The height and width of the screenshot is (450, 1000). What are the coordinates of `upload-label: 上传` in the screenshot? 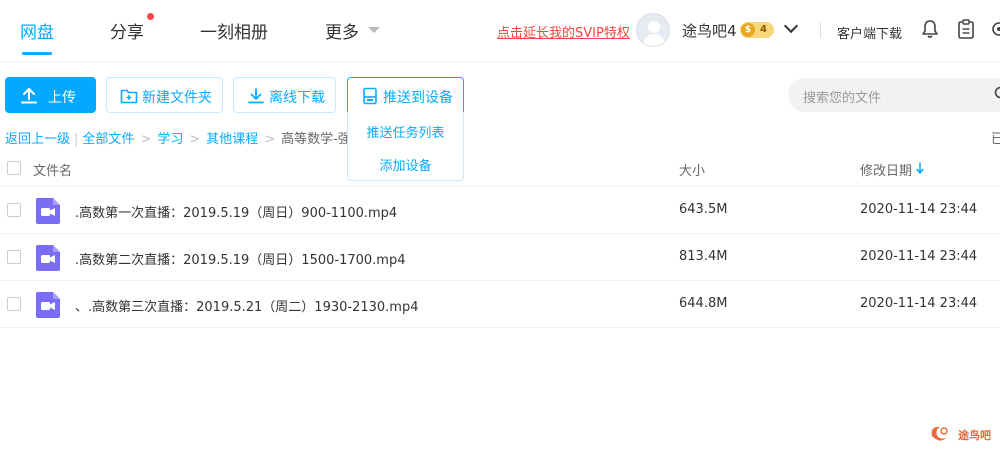 It's located at (62, 98).